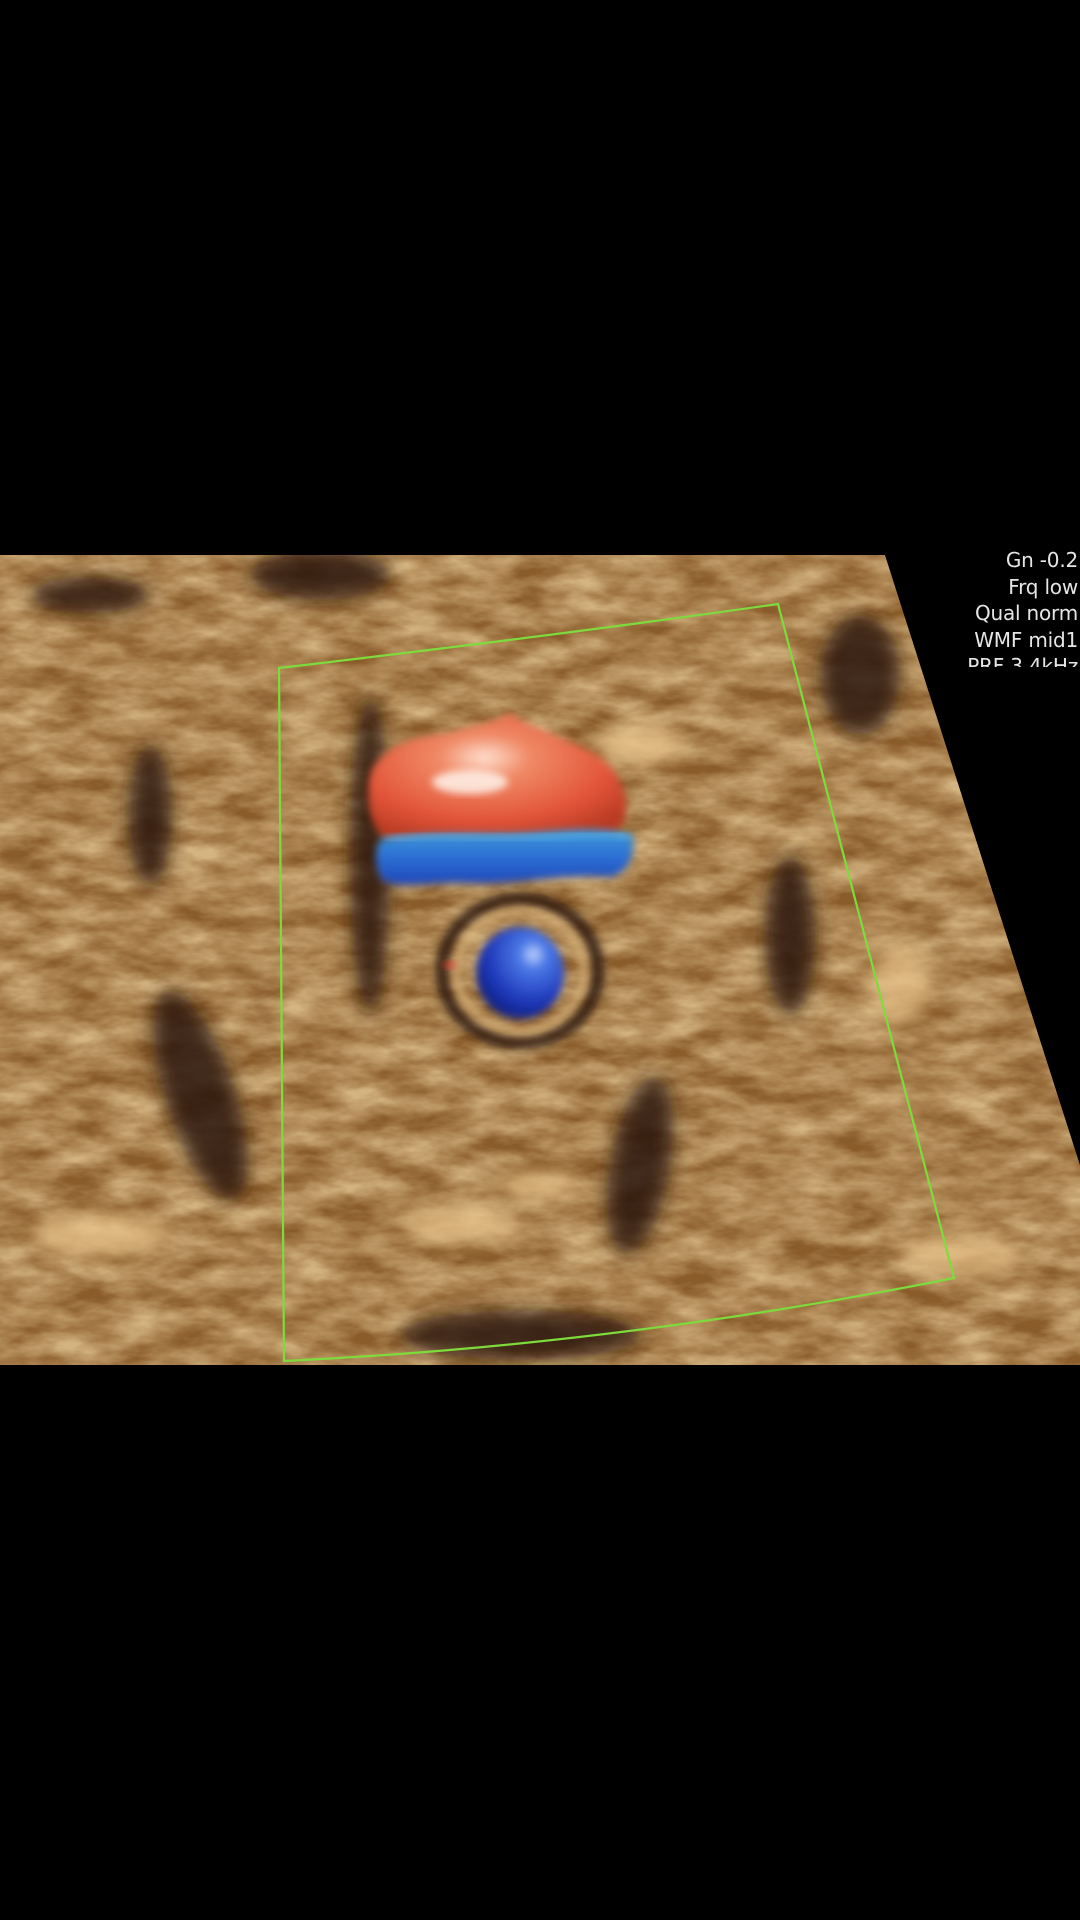  Describe the element at coordinates (1026, 639) in the screenshot. I see `param-wall-motion-filter: WMF mid1` at that location.